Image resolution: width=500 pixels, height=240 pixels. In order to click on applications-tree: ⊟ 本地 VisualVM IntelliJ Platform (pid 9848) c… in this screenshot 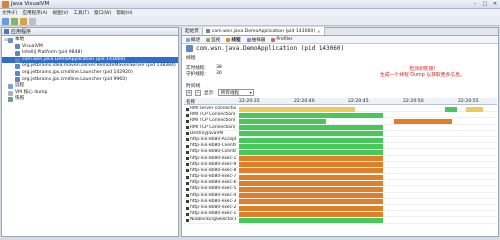, I will do `click(90, 69)`.